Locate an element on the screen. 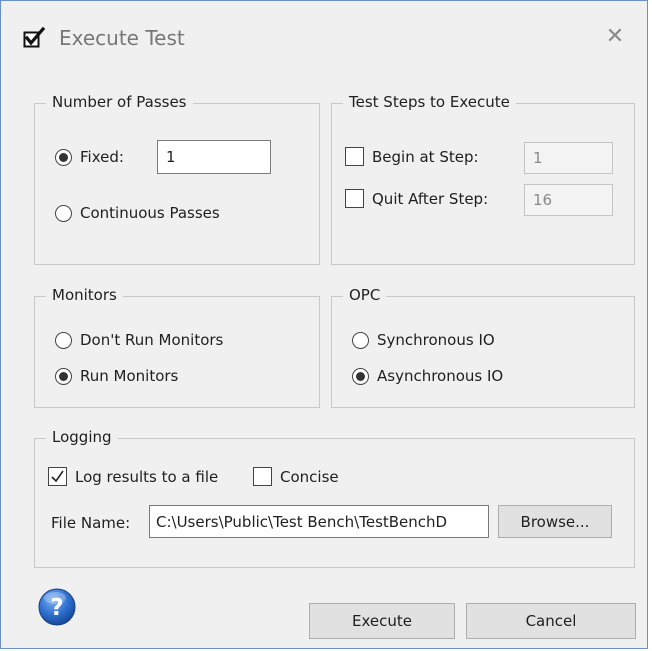 The width and height of the screenshot is (652, 651). asynchronous-io-radio: Asynchronous IO is located at coordinates (427, 376).